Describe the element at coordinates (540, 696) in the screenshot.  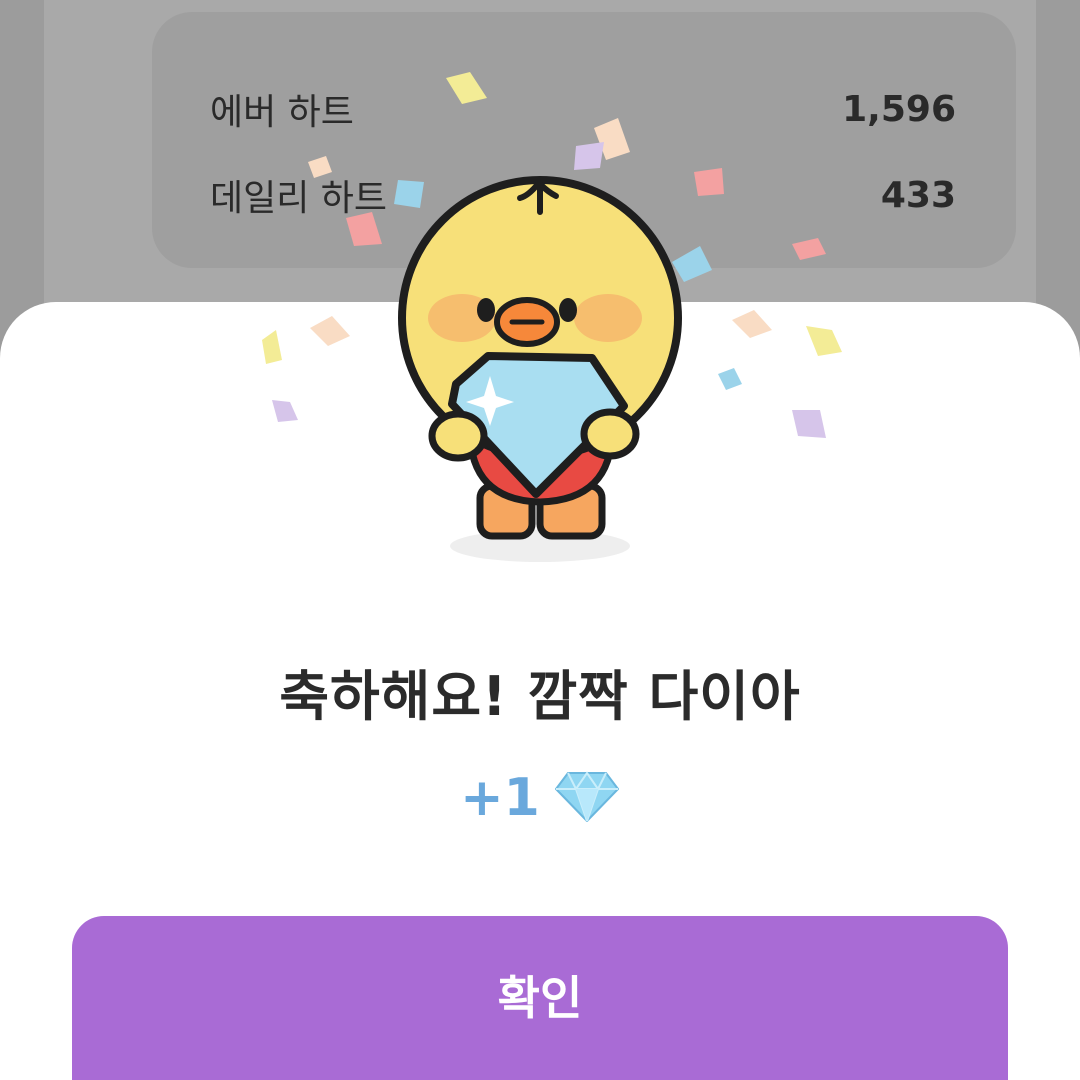
I see `reward-title: 축하해요! 깜짝 다이아` at that location.